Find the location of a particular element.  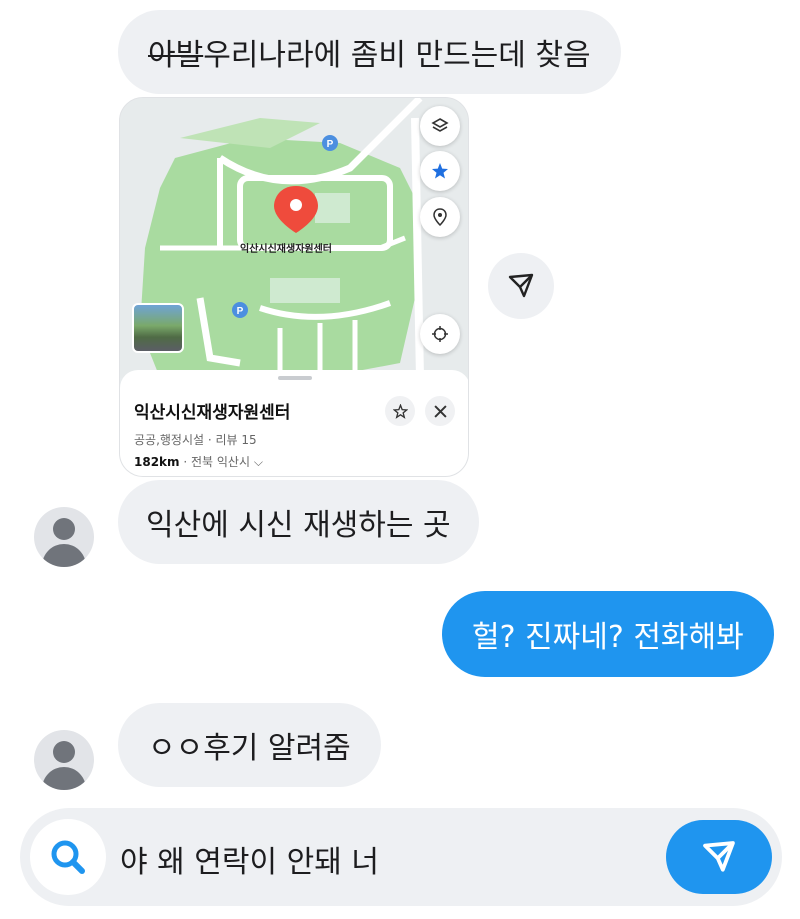

star-icon is located at coordinates (440, 171).